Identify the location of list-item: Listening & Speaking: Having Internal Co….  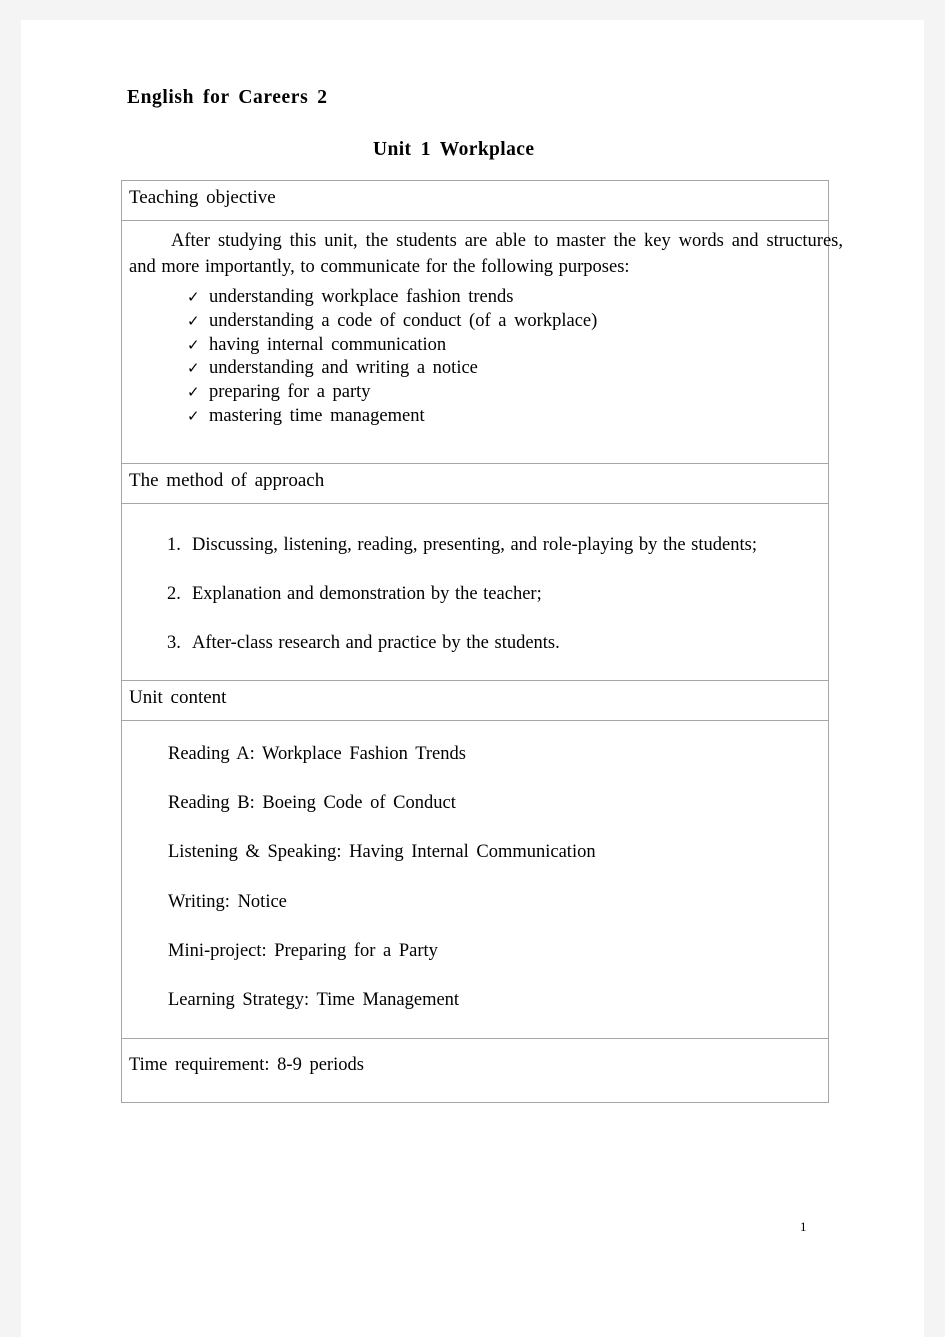
(382, 852).